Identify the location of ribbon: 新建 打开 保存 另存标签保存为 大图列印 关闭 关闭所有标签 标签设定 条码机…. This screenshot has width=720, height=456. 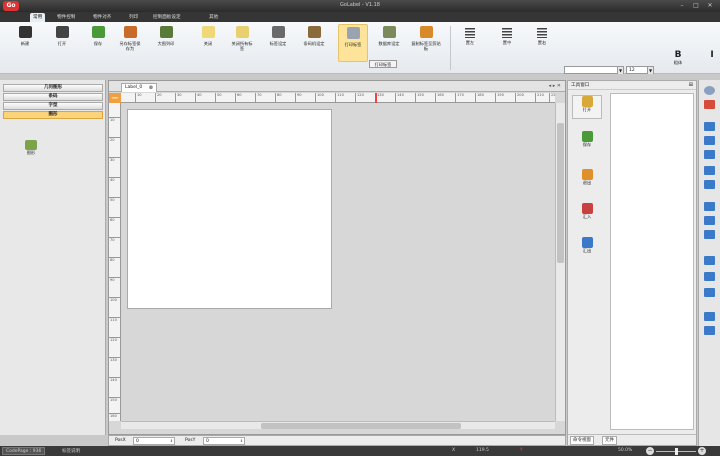
(360, 48).